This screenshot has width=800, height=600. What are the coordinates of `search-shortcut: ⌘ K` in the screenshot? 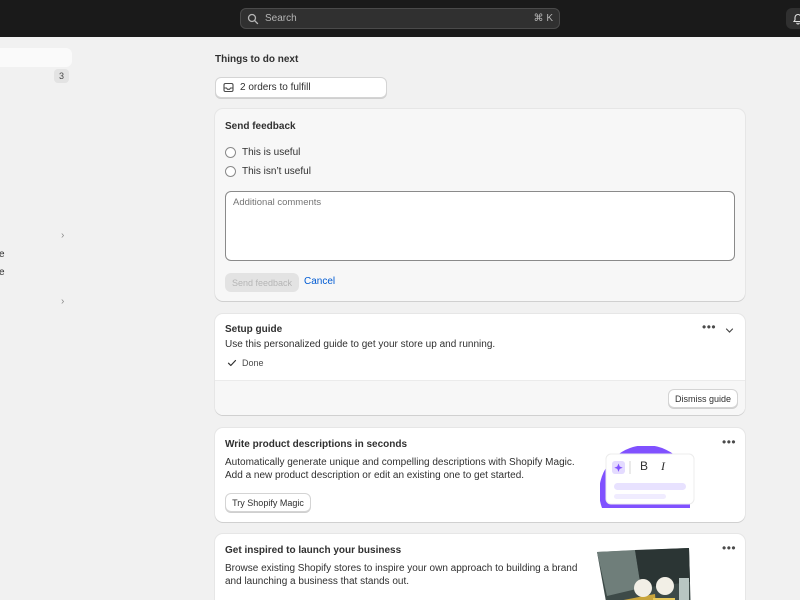 It's located at (543, 18).